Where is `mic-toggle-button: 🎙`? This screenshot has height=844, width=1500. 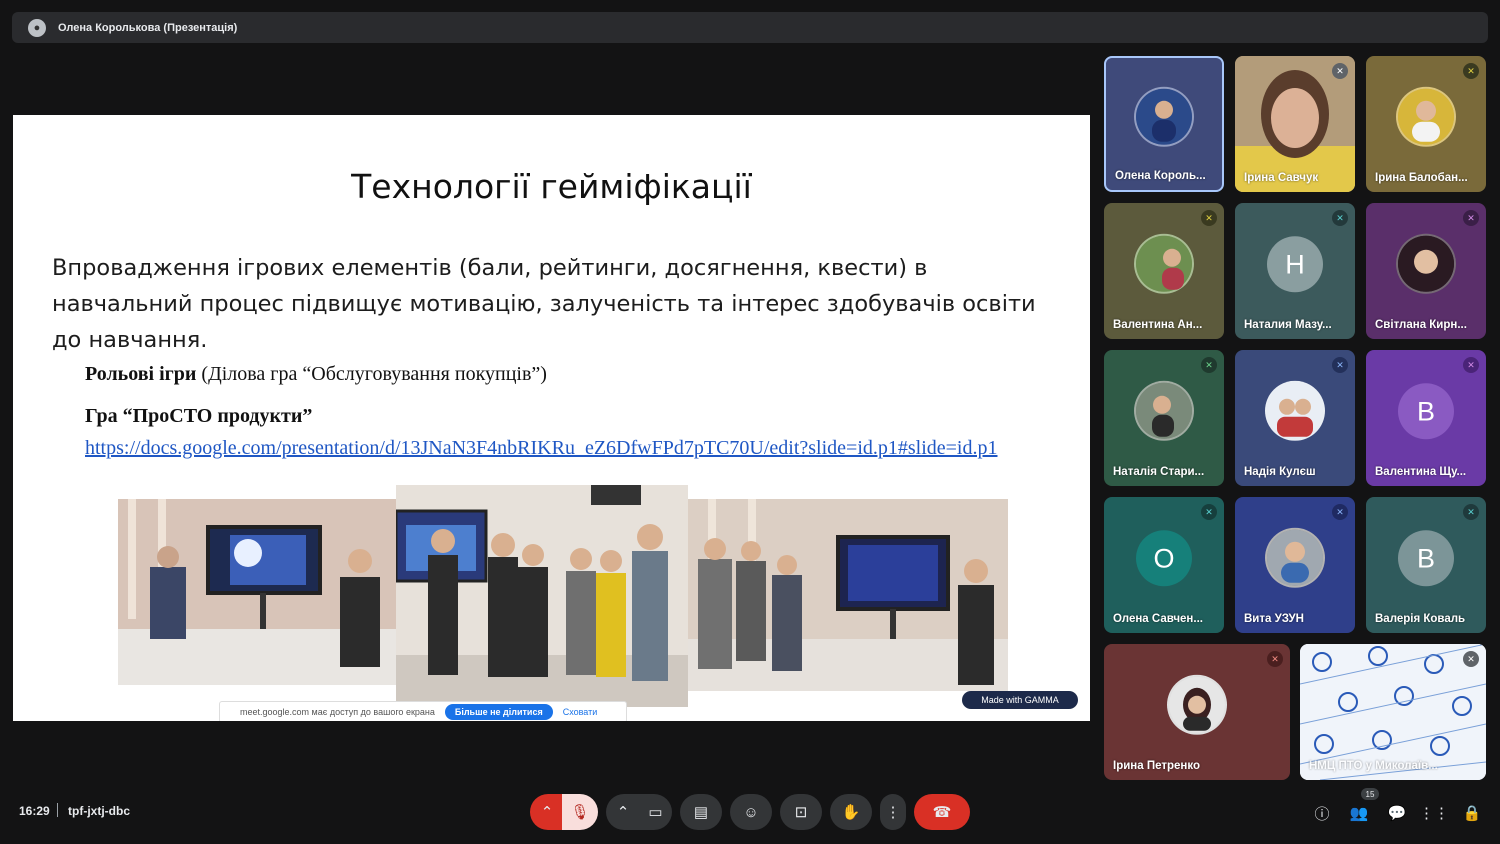
mic-toggle-button: 🎙 is located at coordinates (580, 812).